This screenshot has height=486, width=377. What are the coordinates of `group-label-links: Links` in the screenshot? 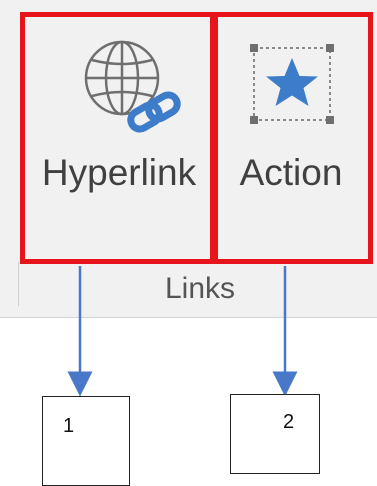 It's located at (200, 288).